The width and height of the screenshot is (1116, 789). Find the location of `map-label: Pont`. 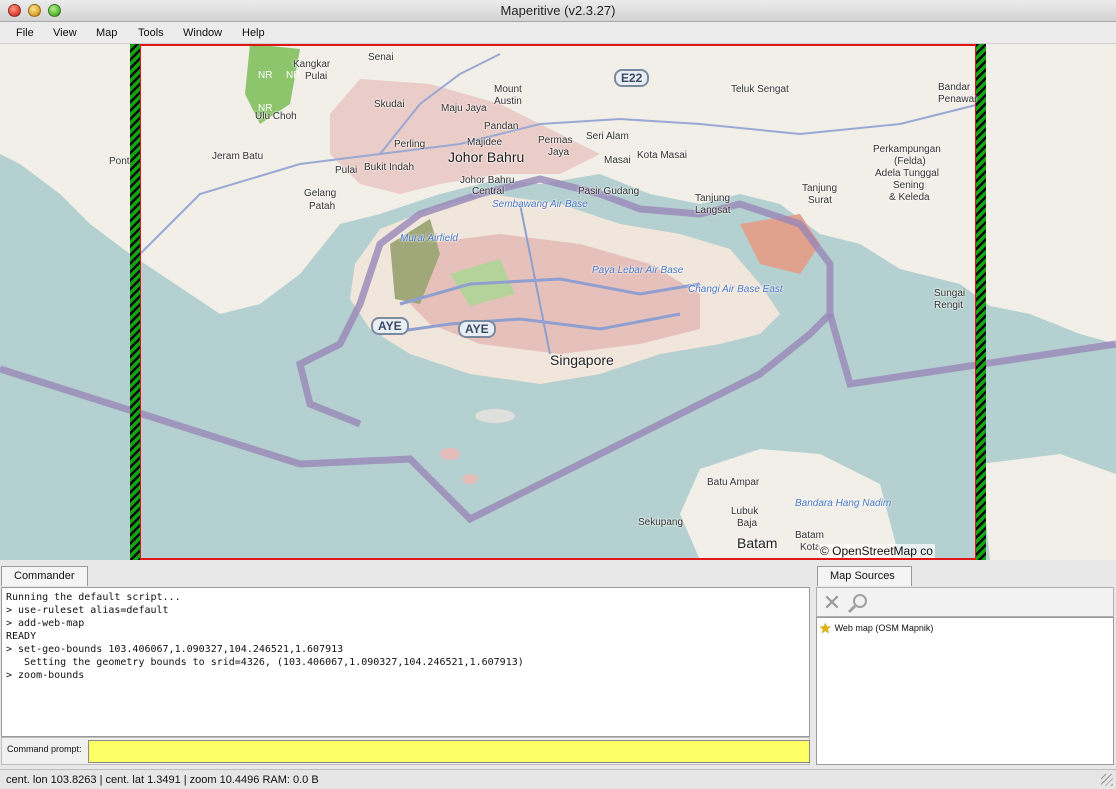

map-label: Pont is located at coordinates (119, 161).